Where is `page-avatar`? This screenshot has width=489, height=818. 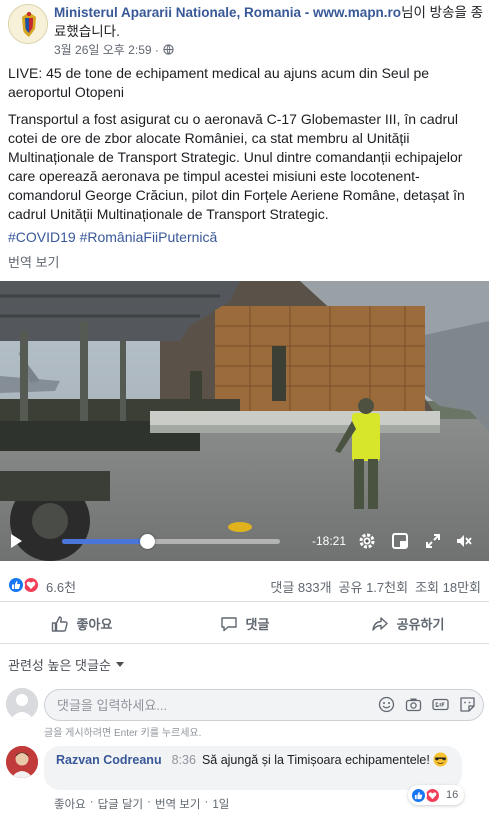 page-avatar is located at coordinates (28, 24).